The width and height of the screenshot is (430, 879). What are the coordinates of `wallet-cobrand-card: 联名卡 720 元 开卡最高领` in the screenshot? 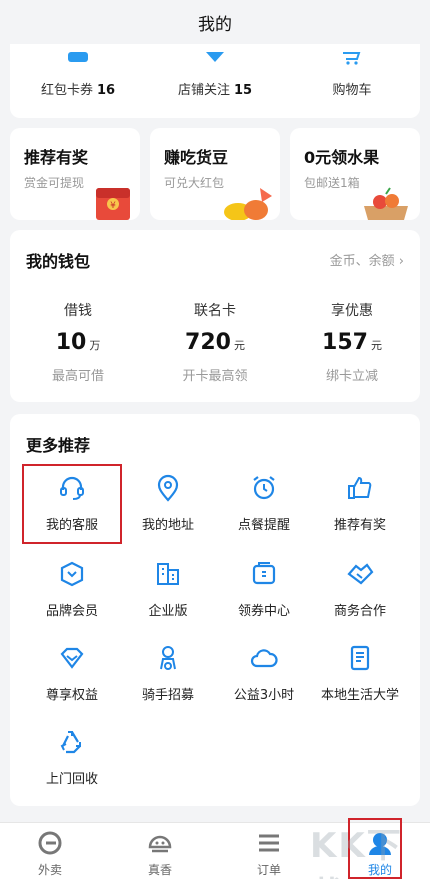 It's located at (215, 342).